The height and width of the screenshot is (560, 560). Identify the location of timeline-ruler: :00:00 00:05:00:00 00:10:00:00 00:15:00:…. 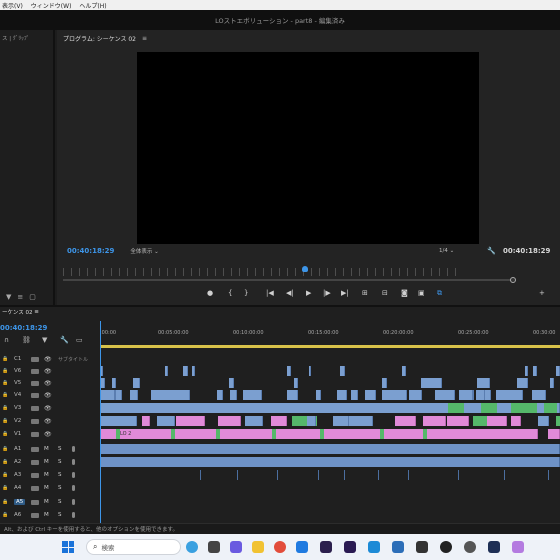
(330, 337).